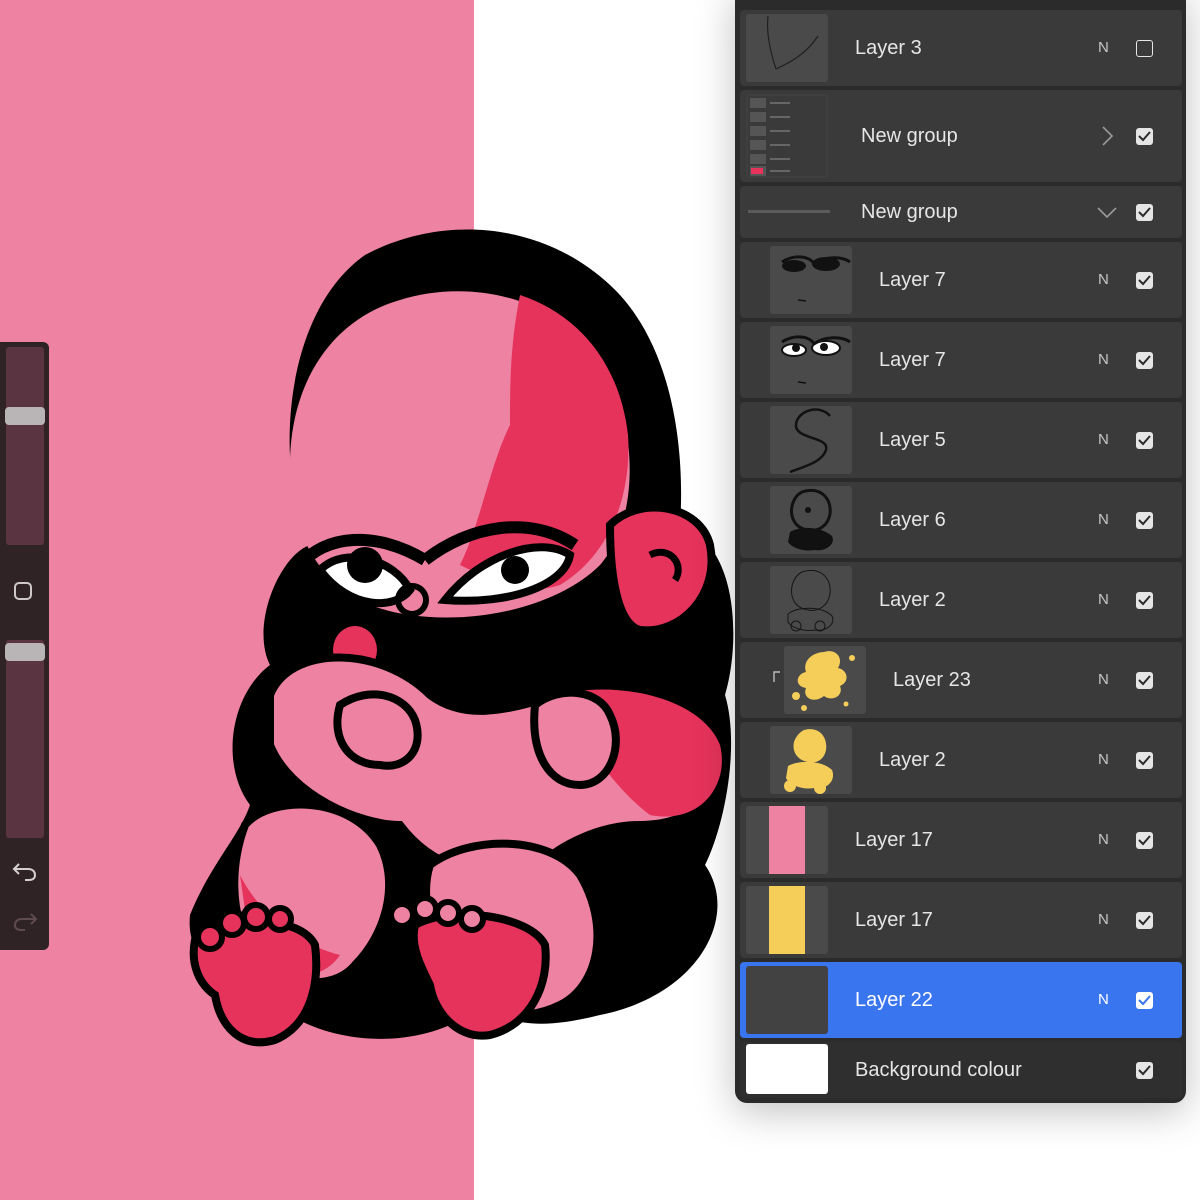 The image size is (1200, 1200). Describe the element at coordinates (961, 1000) in the screenshot. I see `layer-row-selected: Layer 22 N` at that location.